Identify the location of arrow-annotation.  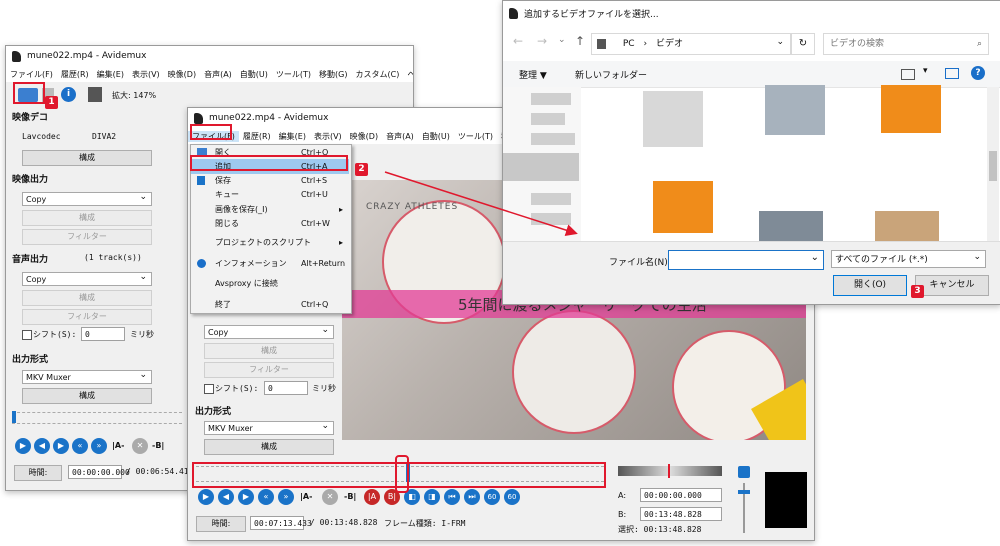
(481, 203).